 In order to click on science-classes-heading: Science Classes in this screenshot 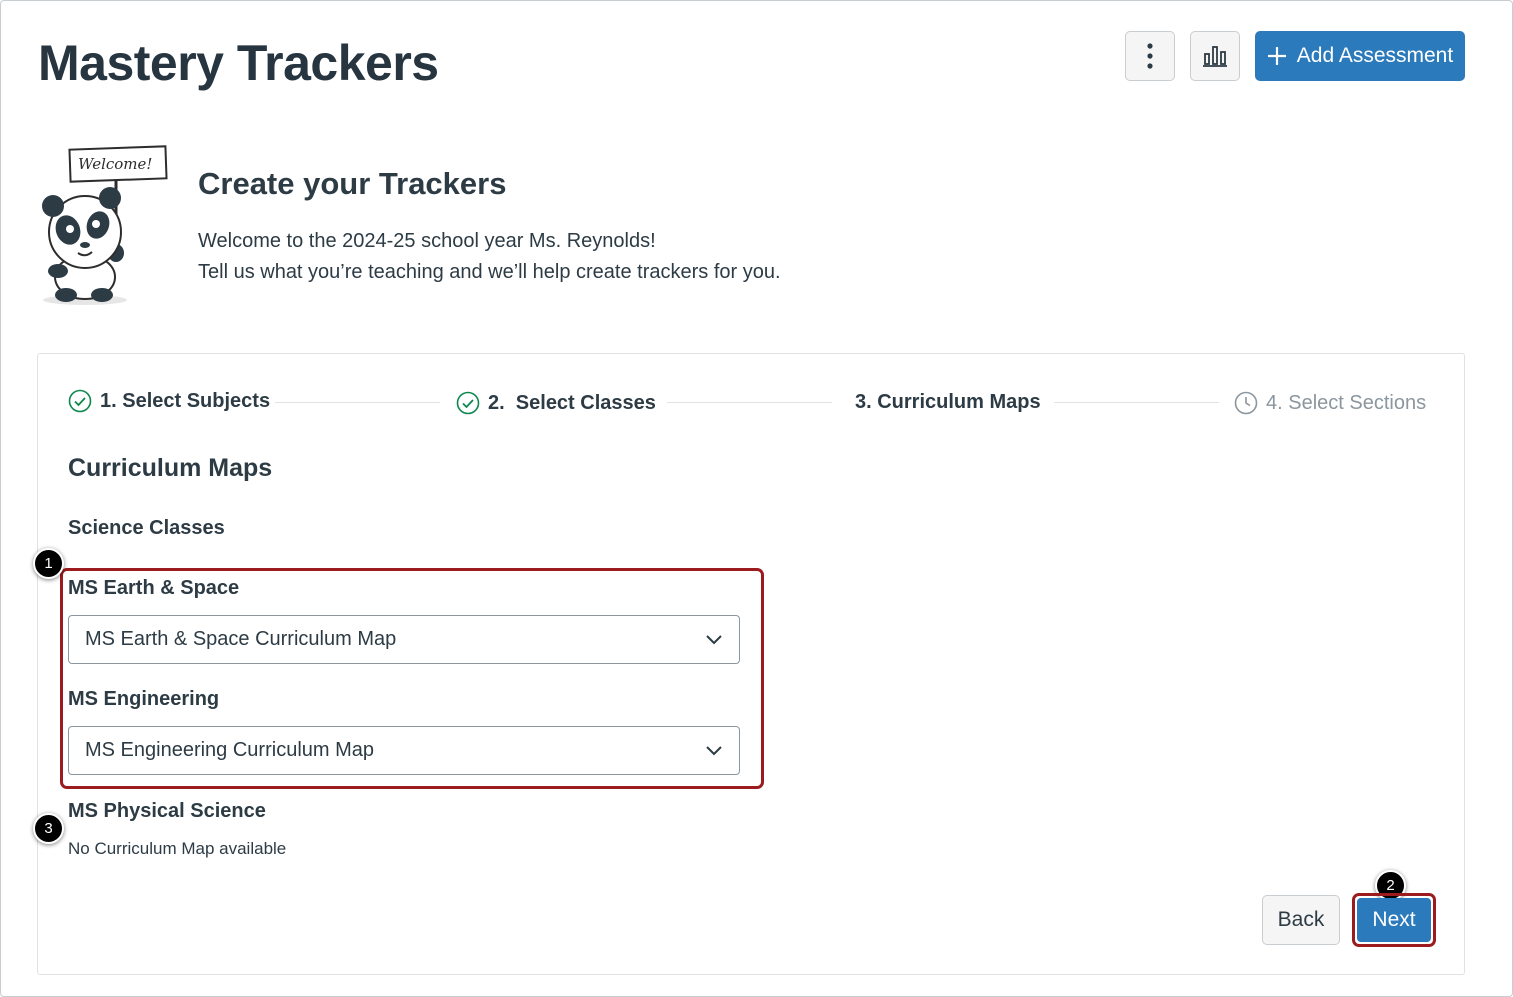, I will do `click(146, 528)`.